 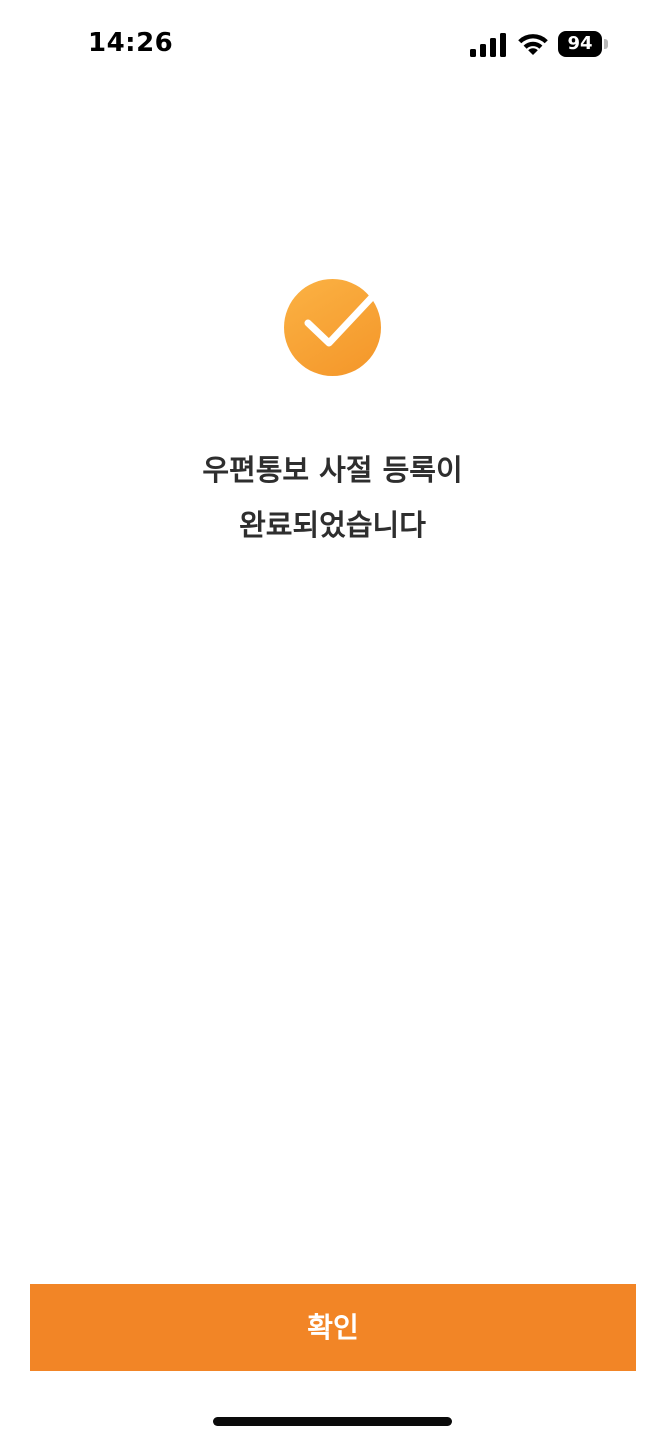 I want to click on status-time: 14:26, so click(x=131, y=43).